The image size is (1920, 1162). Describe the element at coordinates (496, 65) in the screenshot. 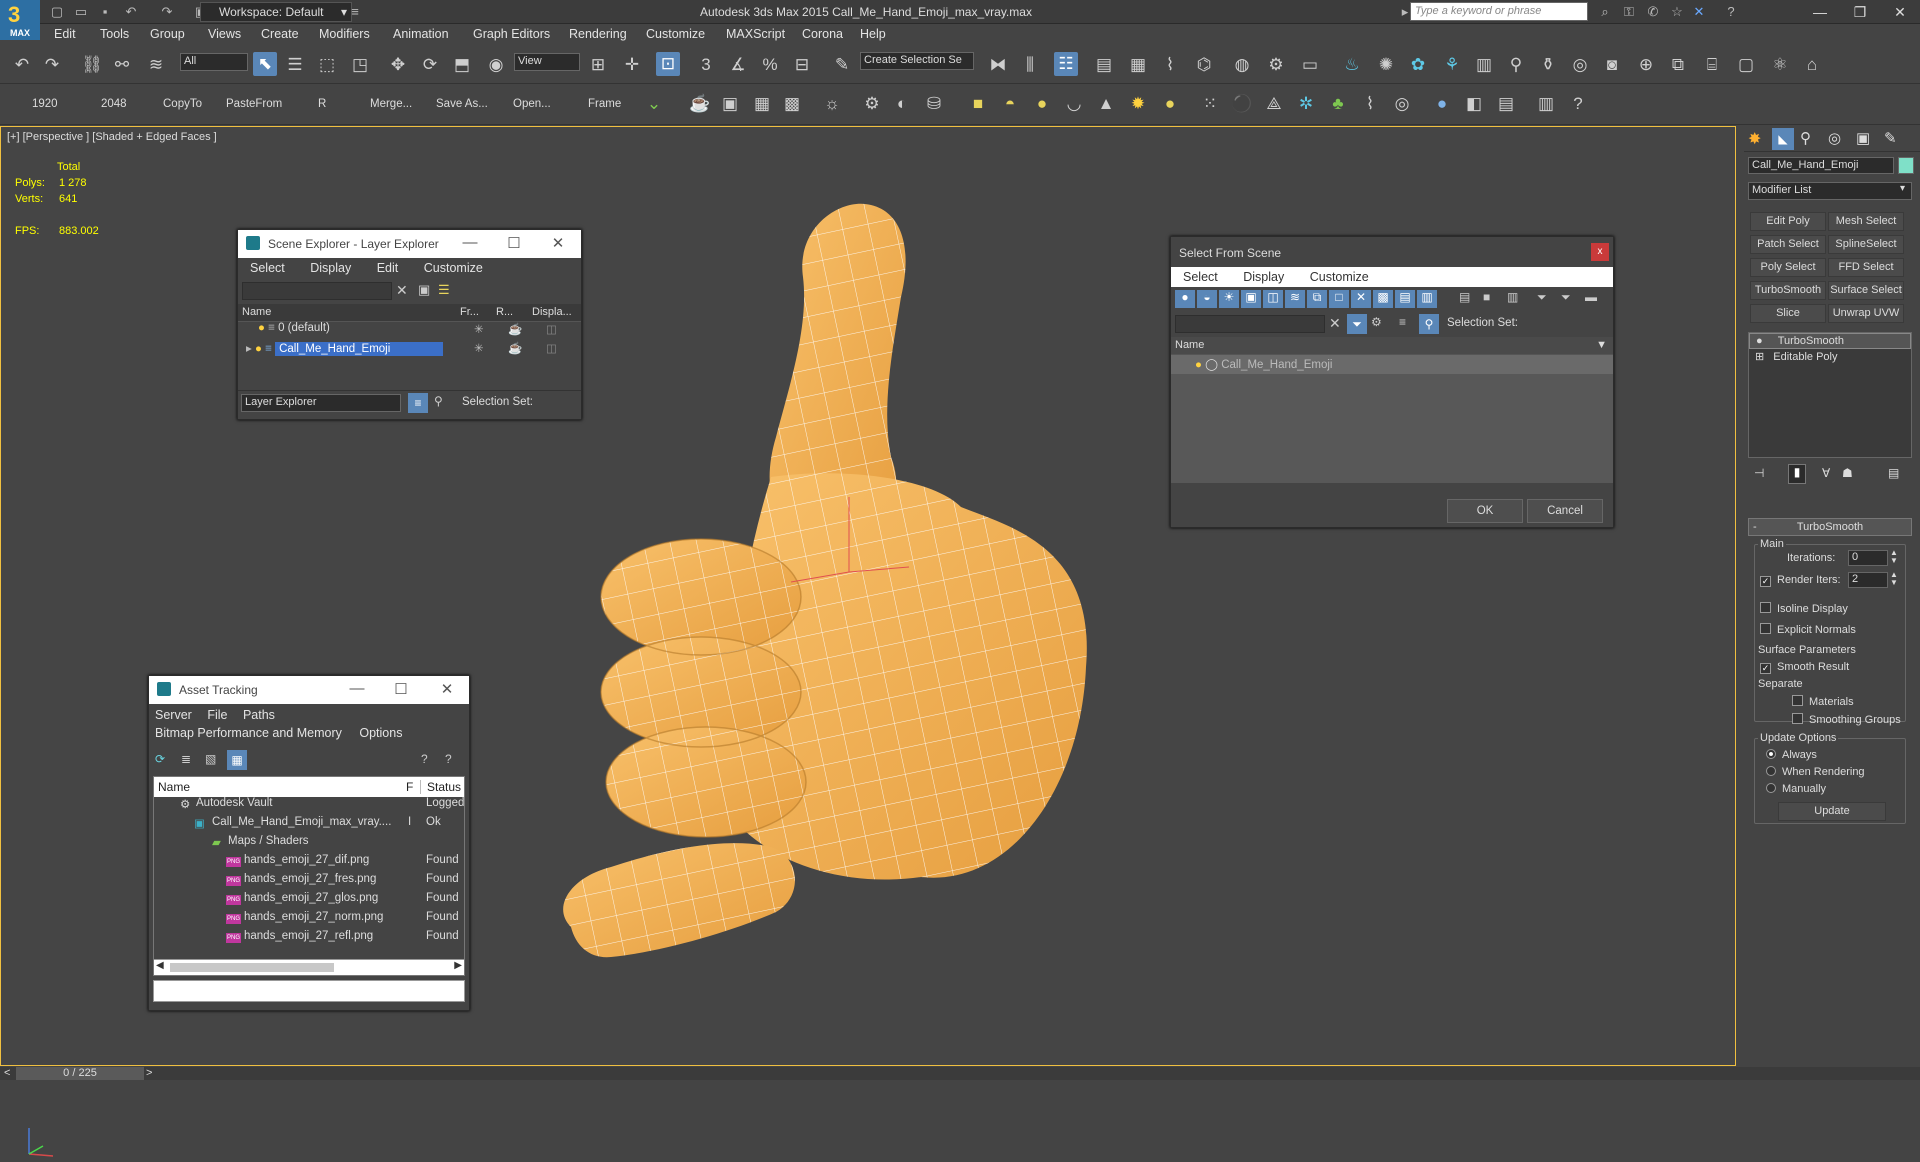

I see `place-icon: ◉` at that location.